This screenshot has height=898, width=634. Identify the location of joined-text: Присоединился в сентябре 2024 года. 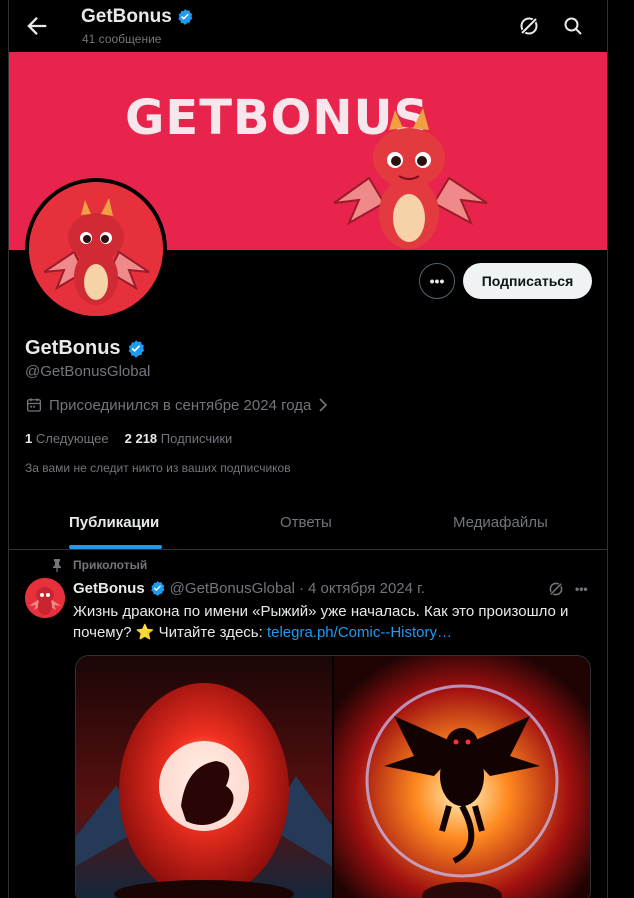
(180, 405).